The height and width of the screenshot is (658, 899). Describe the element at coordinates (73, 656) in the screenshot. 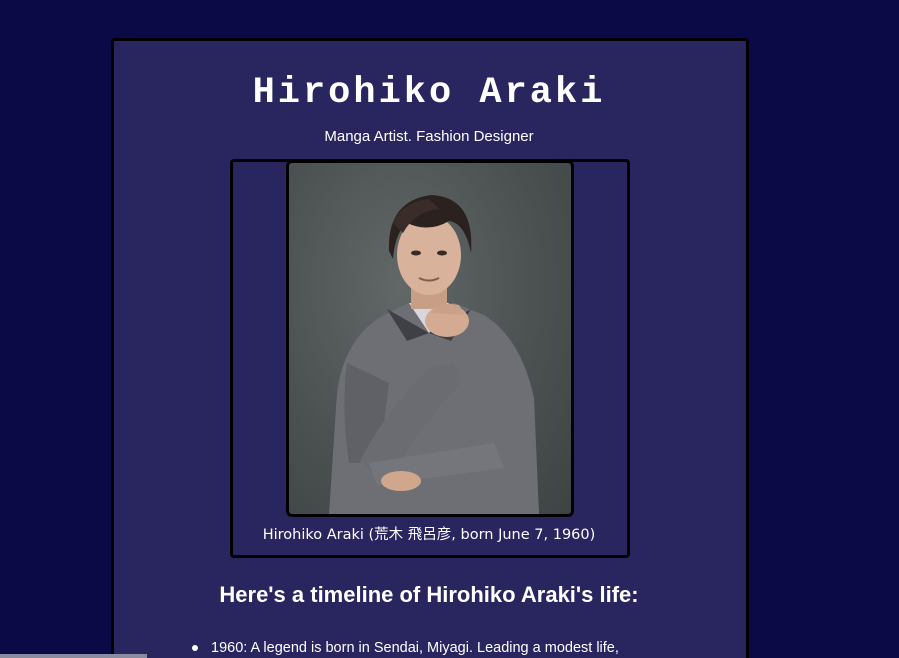

I see `horizontal-scrollbar` at that location.